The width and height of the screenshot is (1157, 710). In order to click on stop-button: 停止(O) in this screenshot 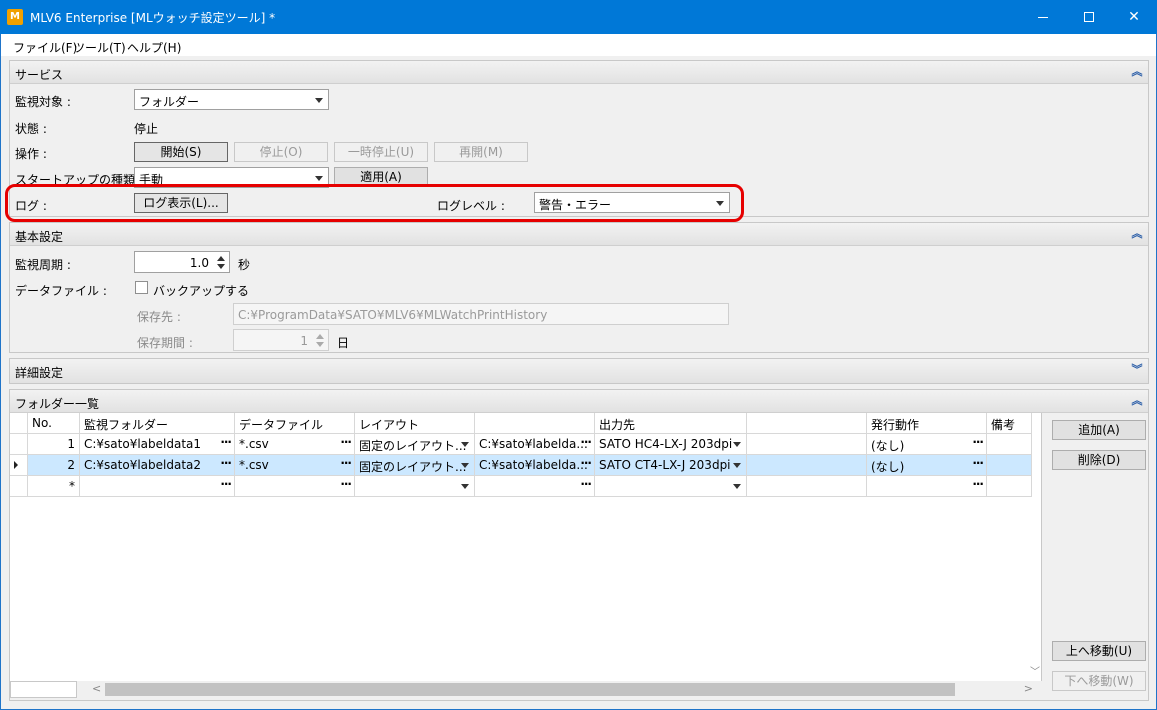, I will do `click(281, 152)`.